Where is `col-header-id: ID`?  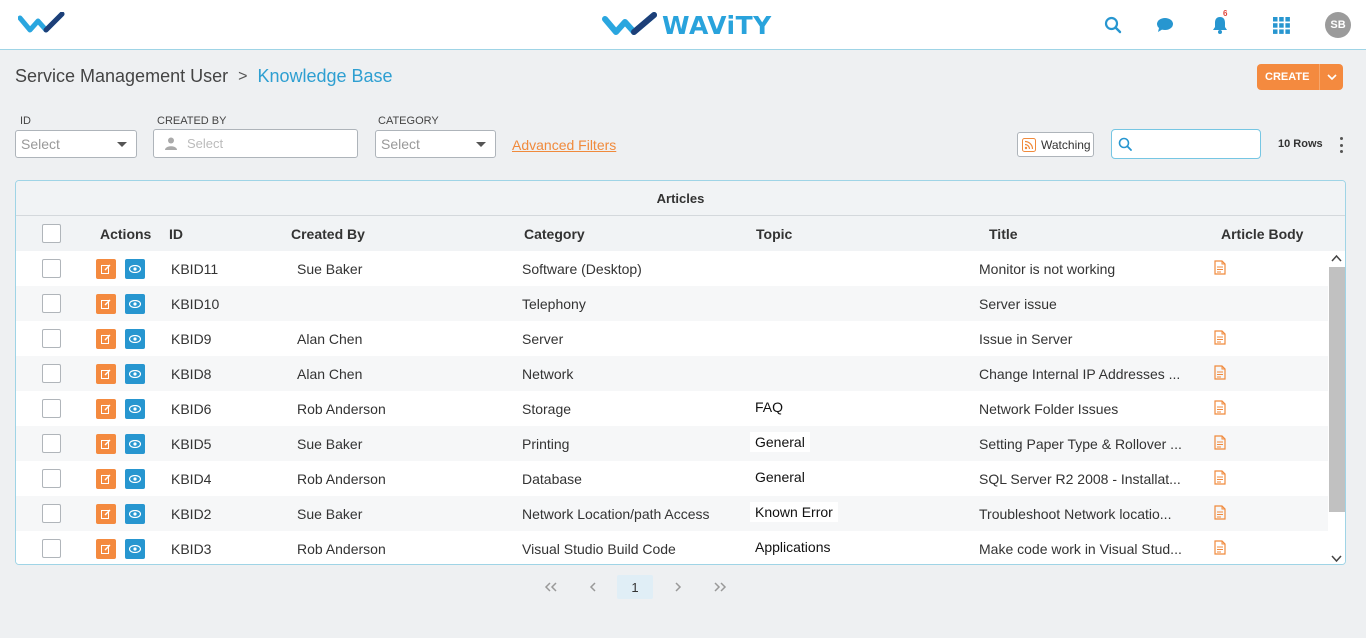 col-header-id: ID is located at coordinates (176, 234).